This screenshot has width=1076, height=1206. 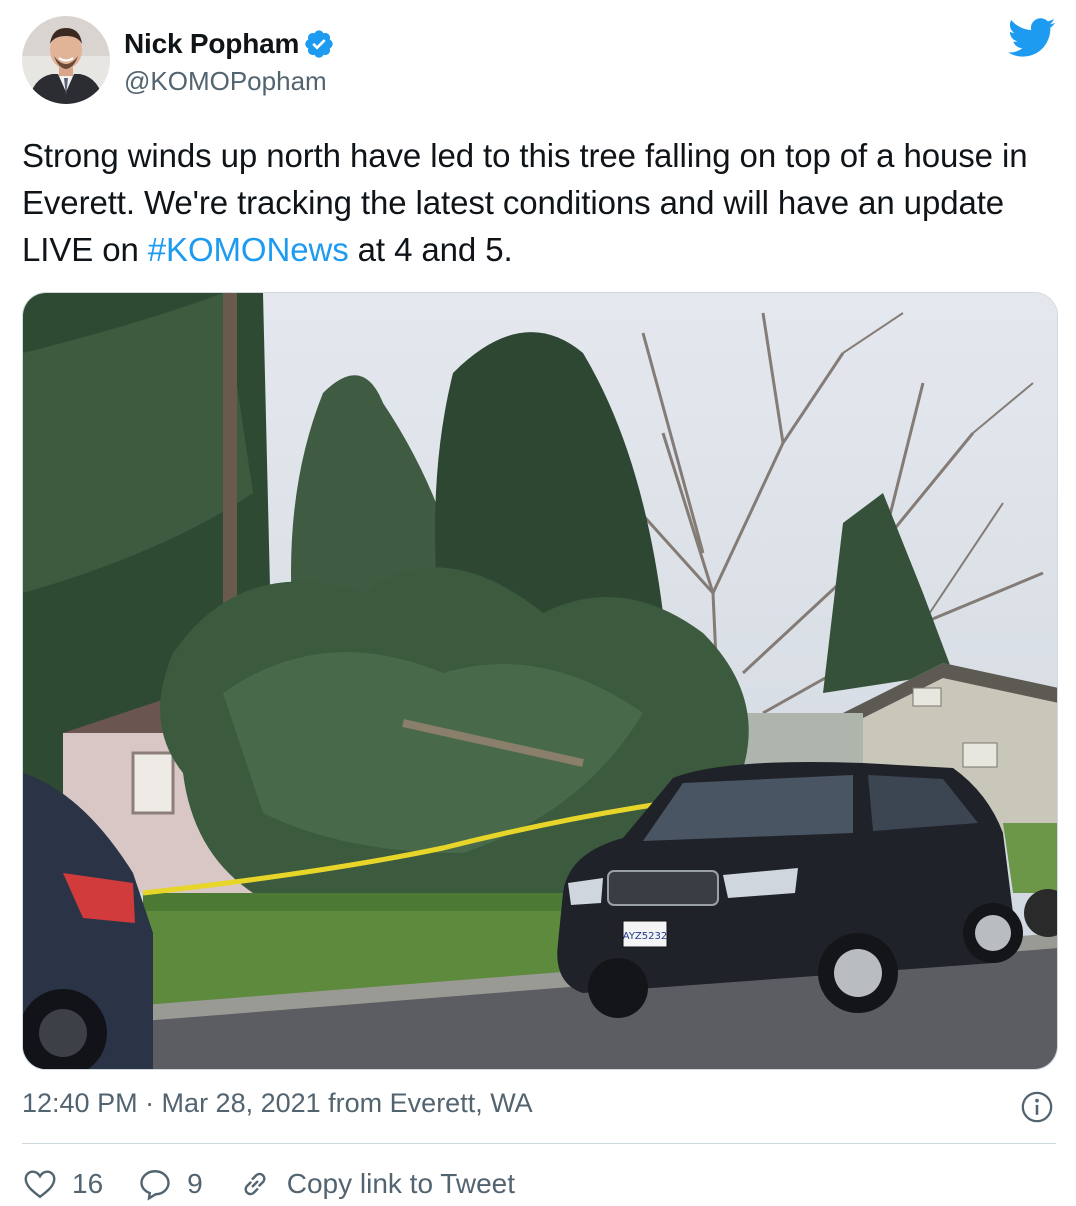 I want to click on link-icon, so click(x=255, y=1184).